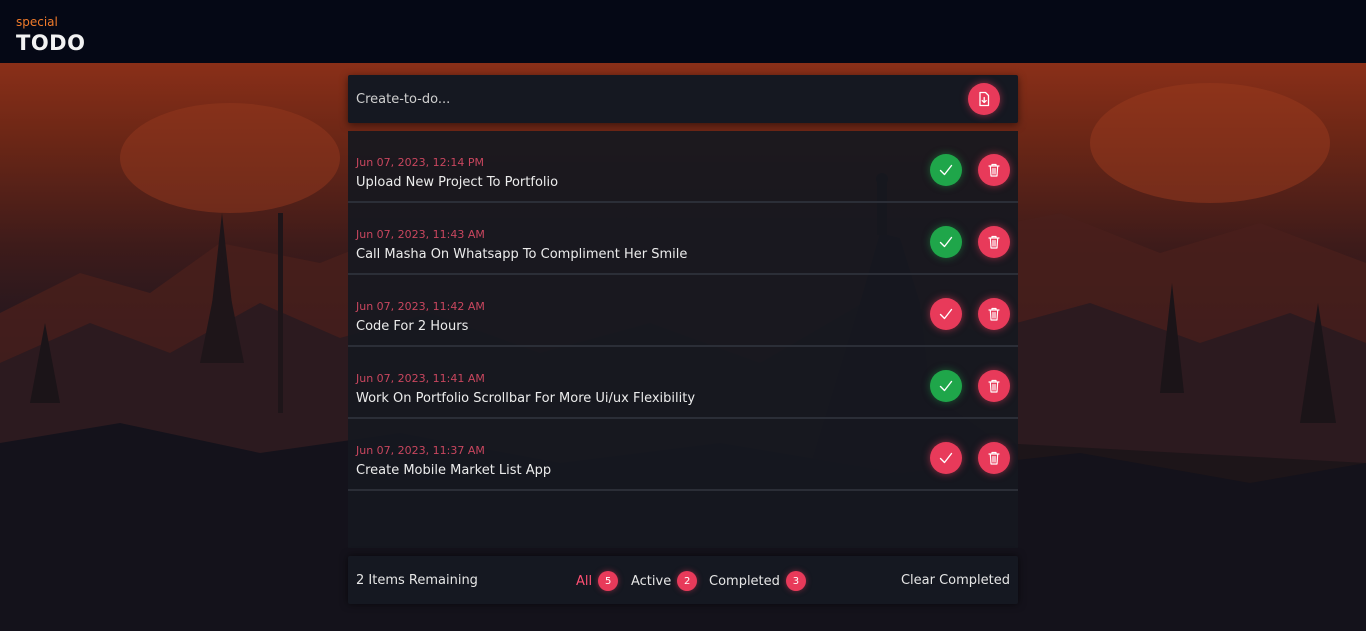  I want to click on count-badge: 5, so click(608, 581).